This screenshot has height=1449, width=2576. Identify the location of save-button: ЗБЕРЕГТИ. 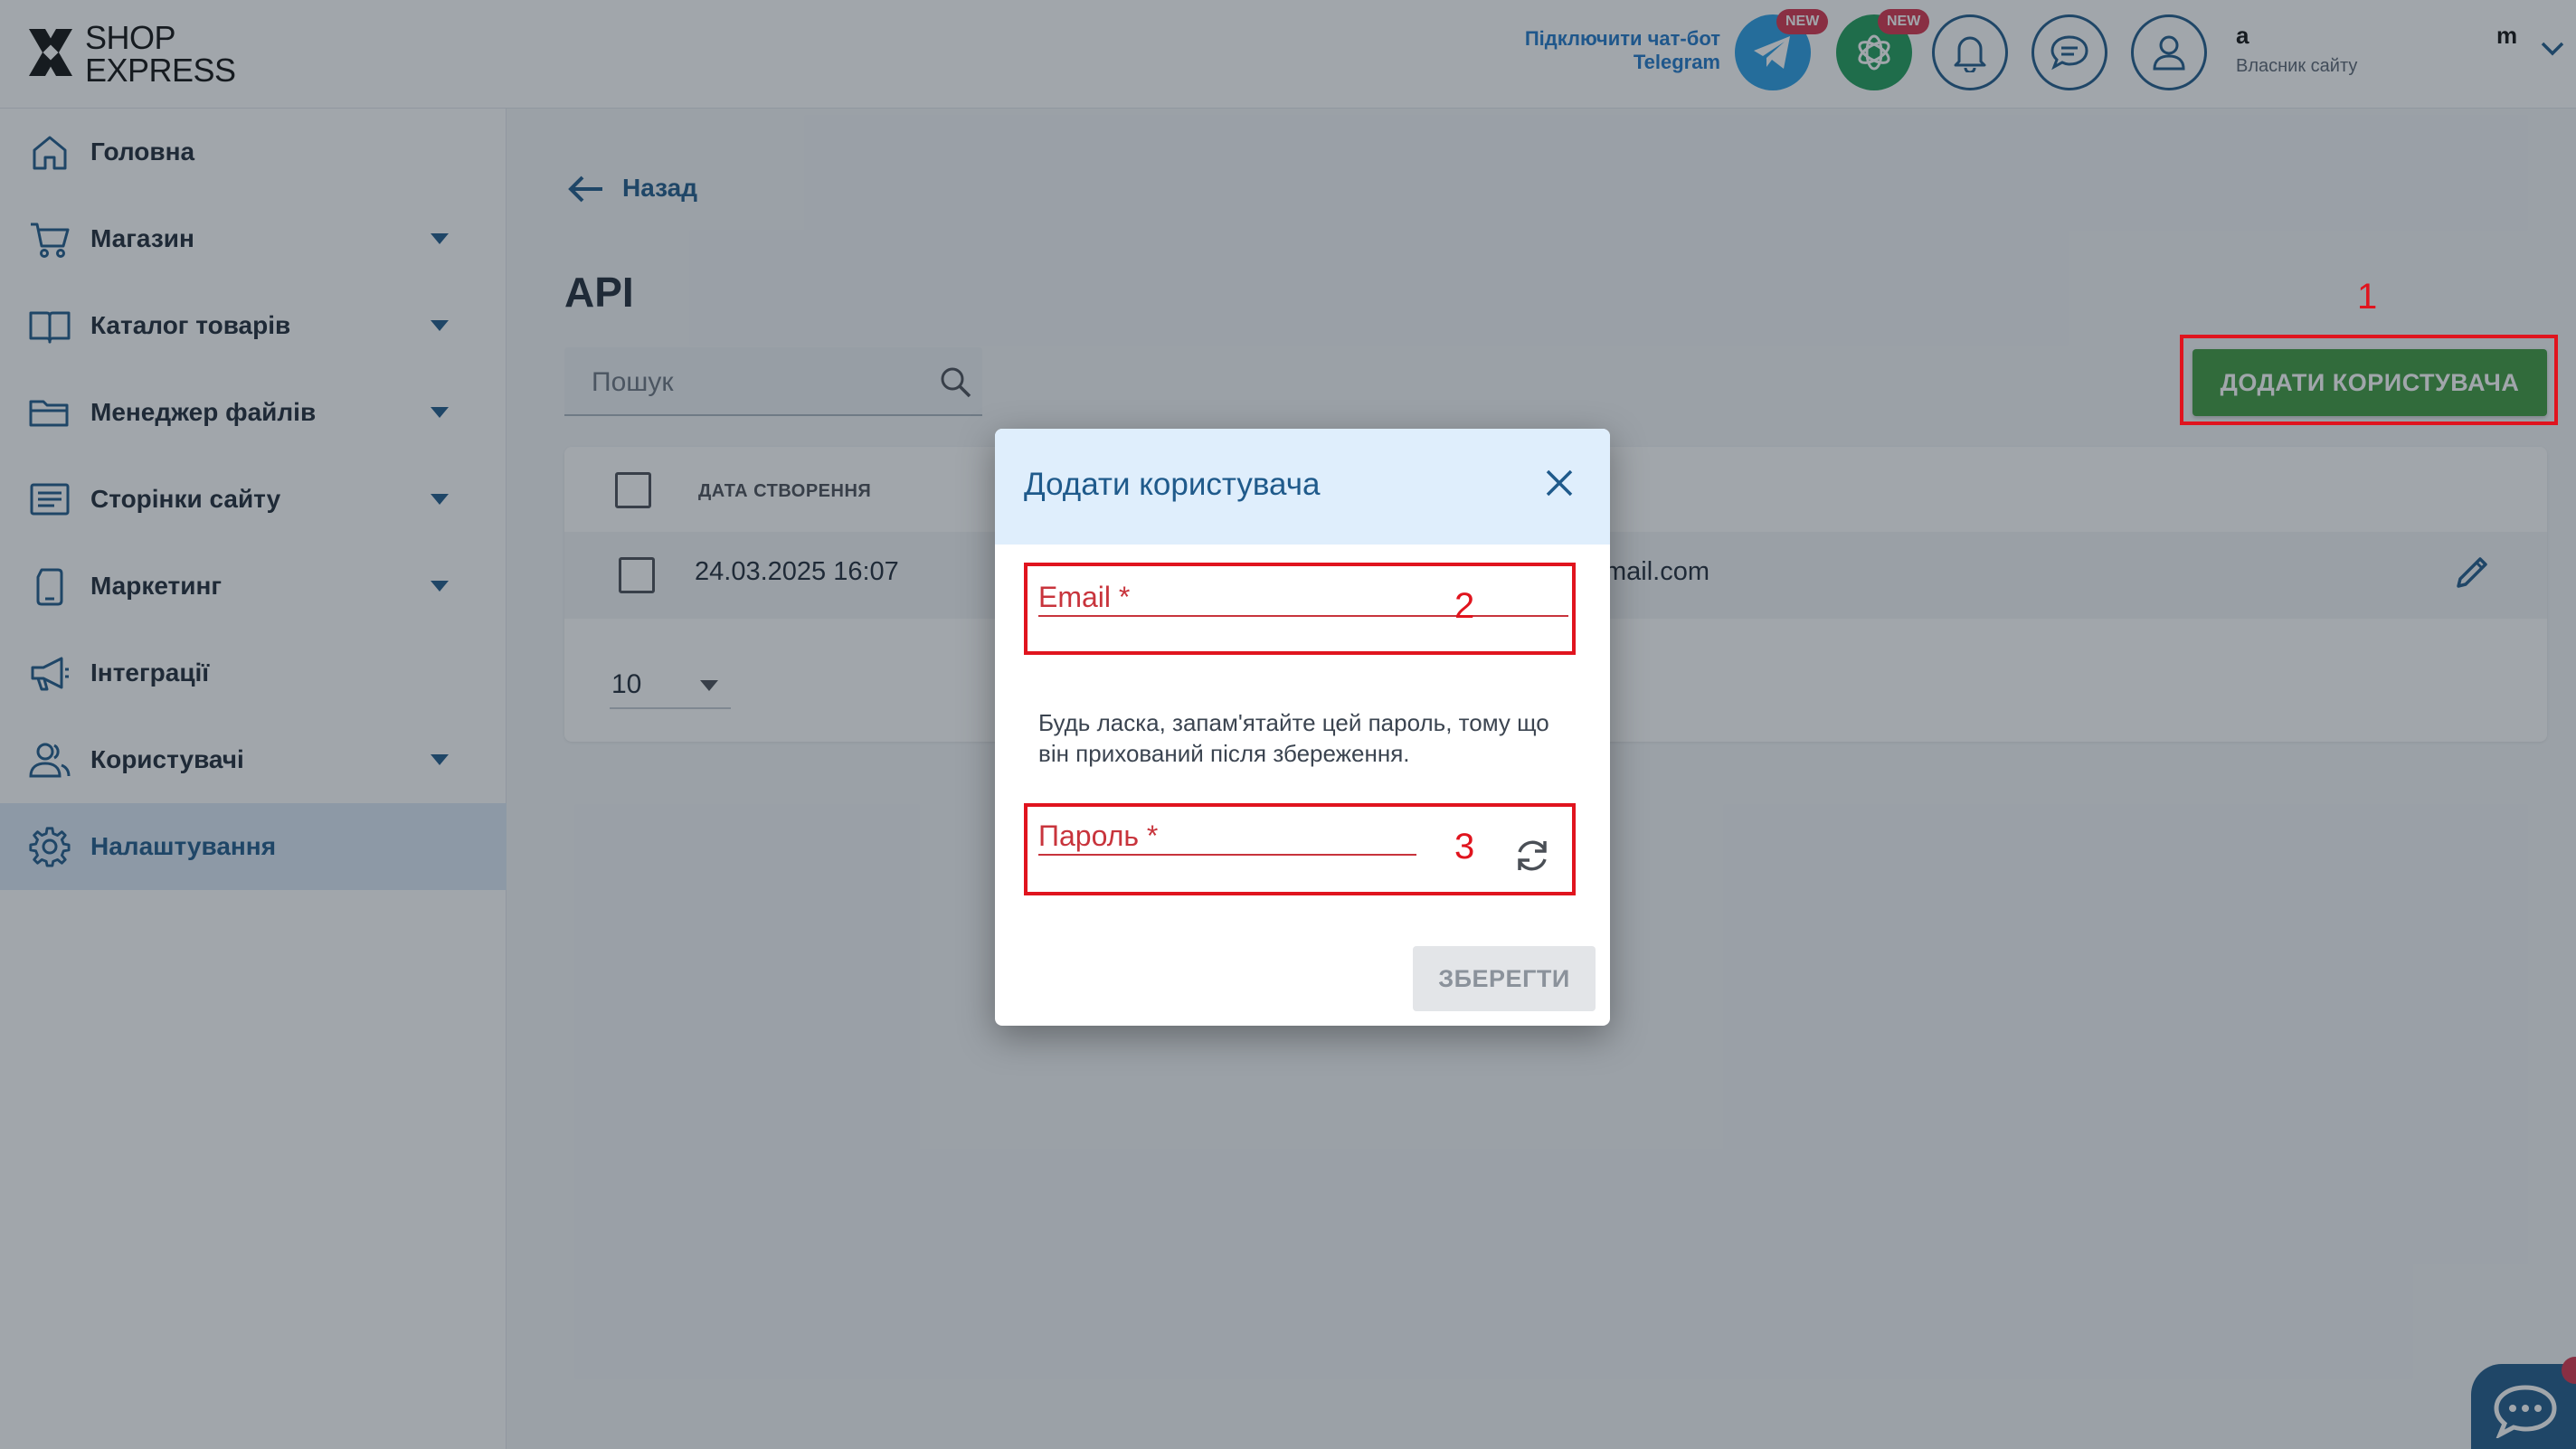
(1504, 978).